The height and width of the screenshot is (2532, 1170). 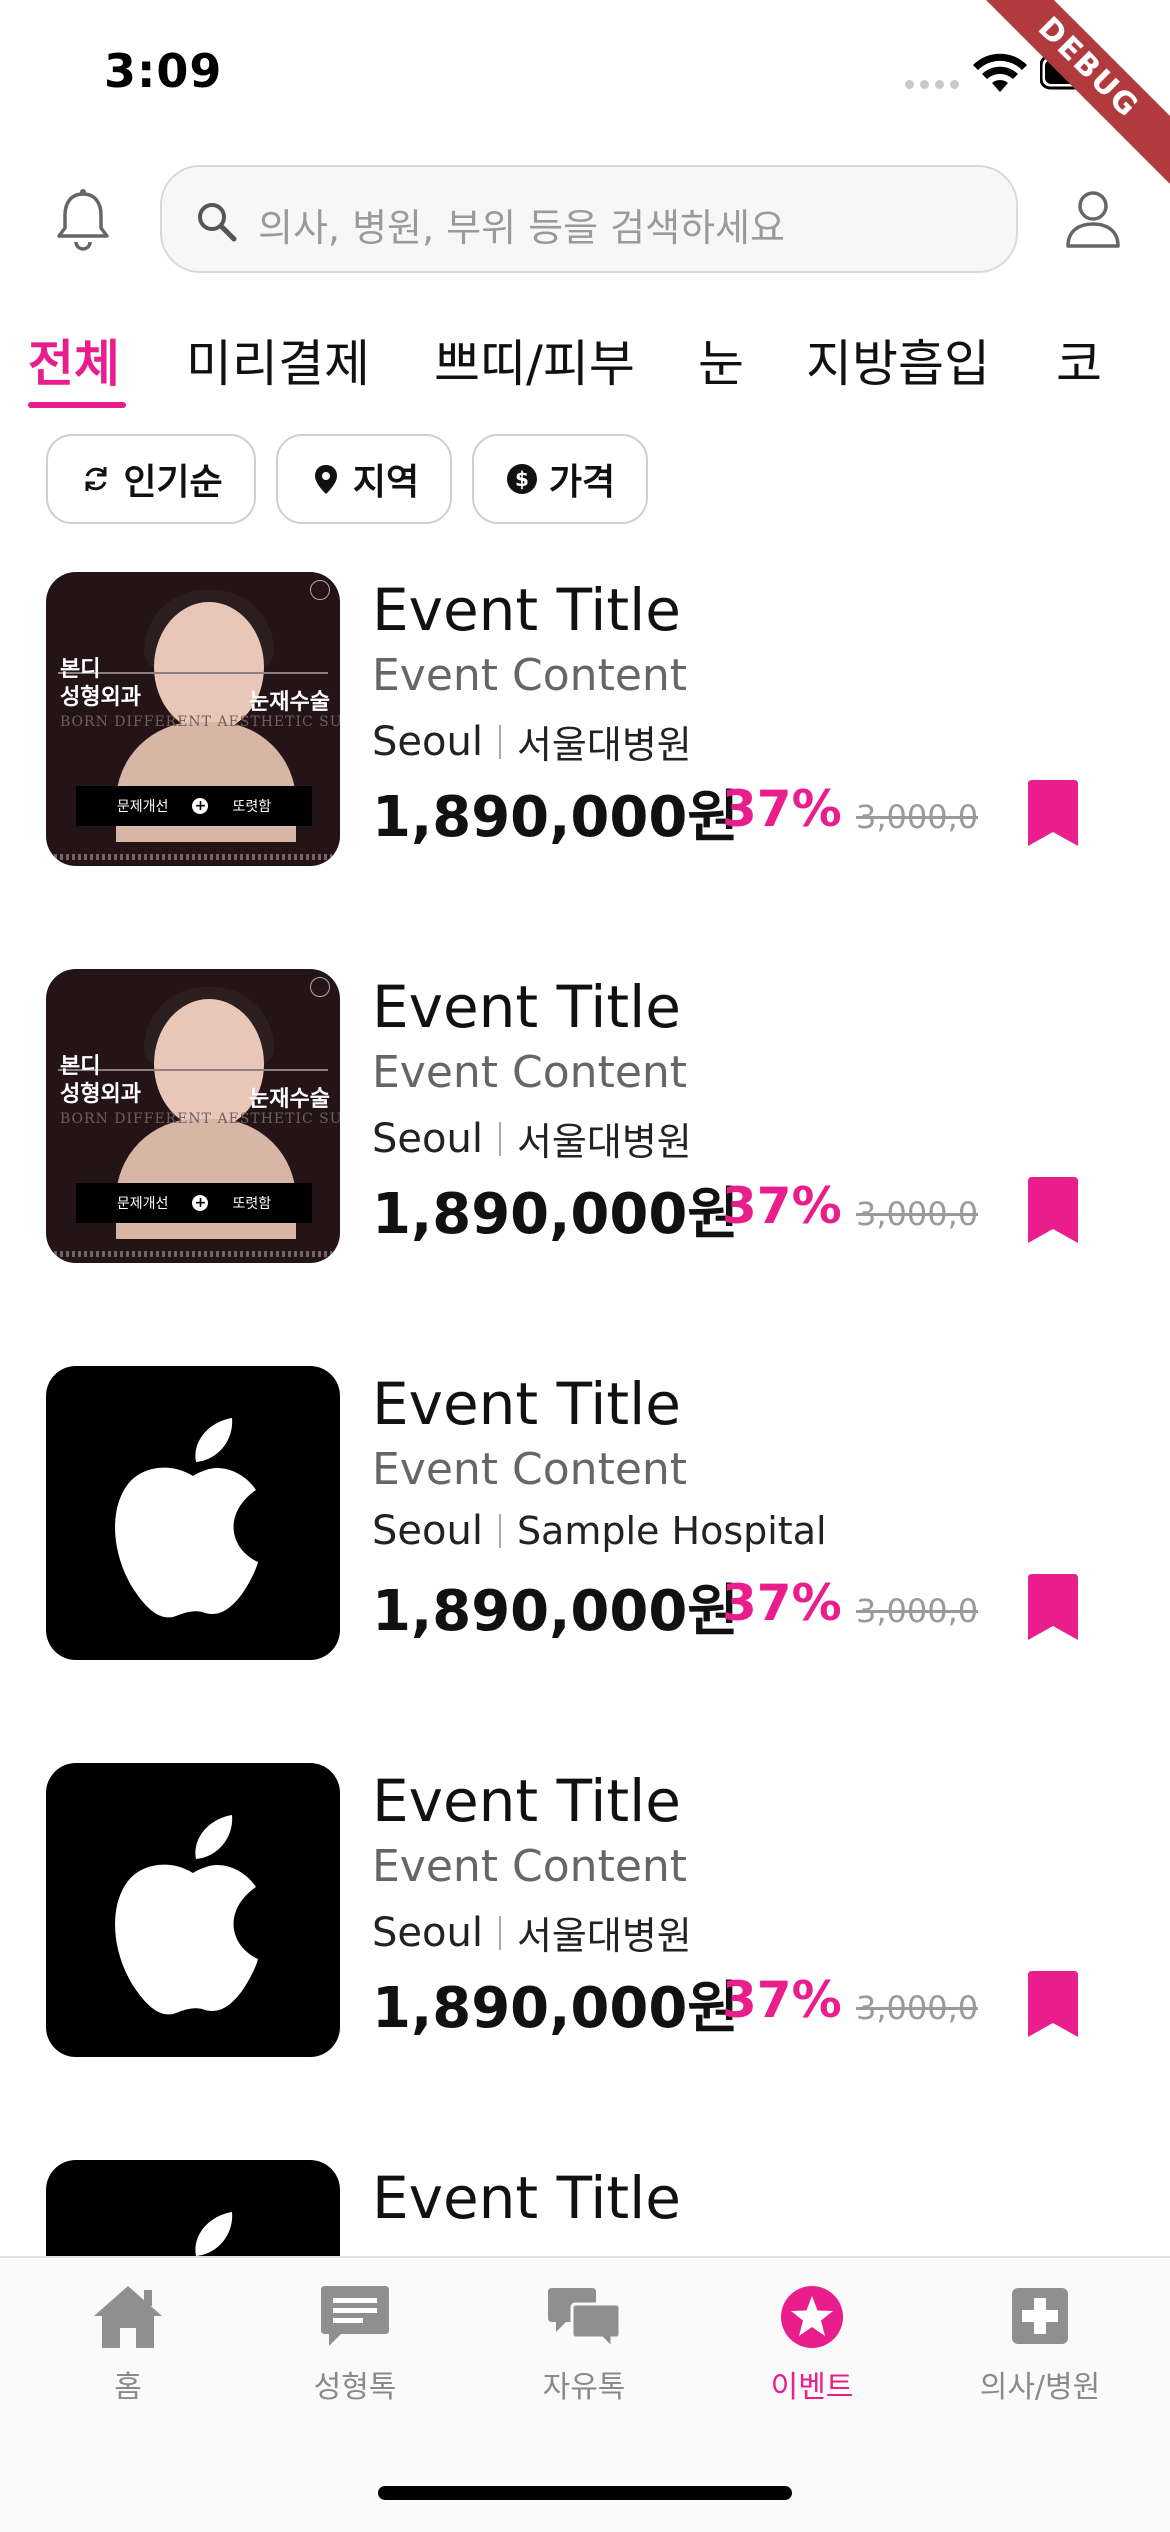 I want to click on category-tabs: 전체 미리결제 쁘띠/피부 눈 지방흡입 코, so click(x=599, y=368).